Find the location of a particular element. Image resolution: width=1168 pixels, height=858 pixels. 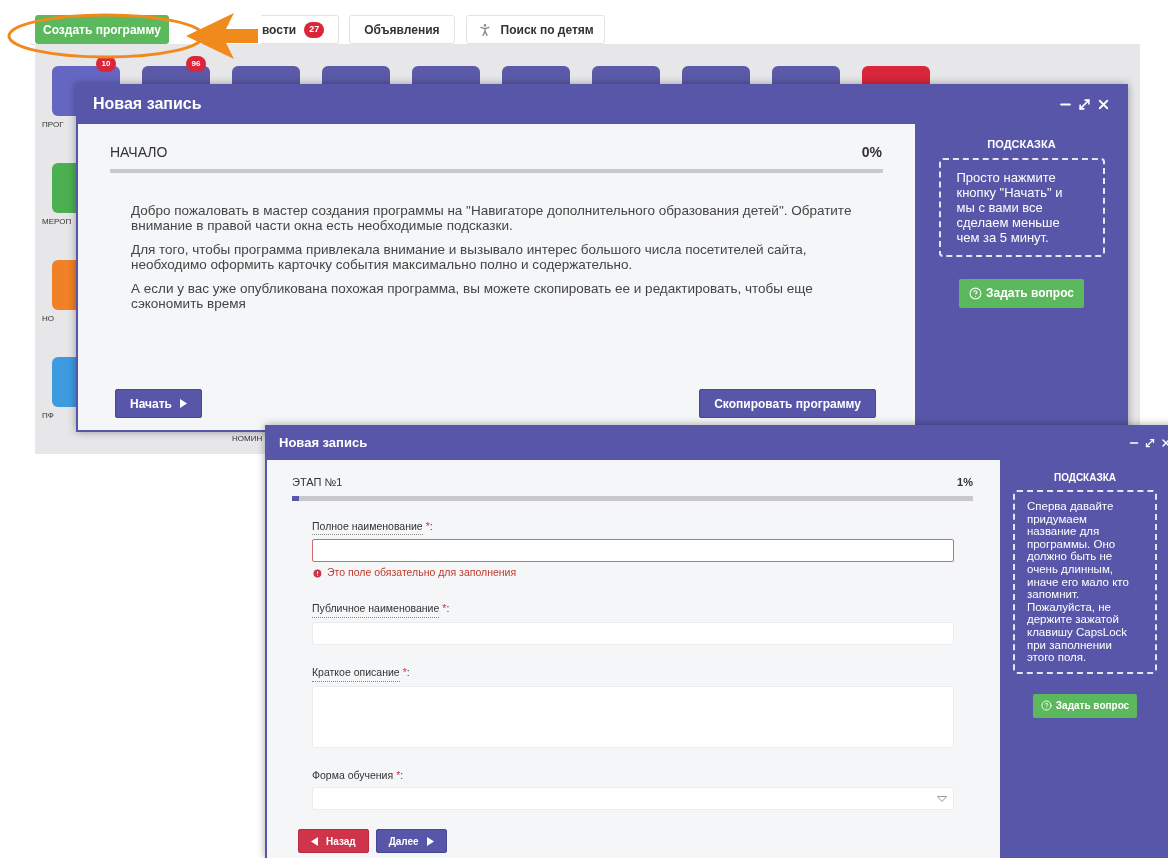

hint-text: Сперва давайте придумаем название для программы. Оно должно быть не очень длинным, иначе его мало кто запомнит. Пожалуйста, не держите зажатой клавишу CapsLock при заполнении этого поля. is located at coordinates (1085, 582).